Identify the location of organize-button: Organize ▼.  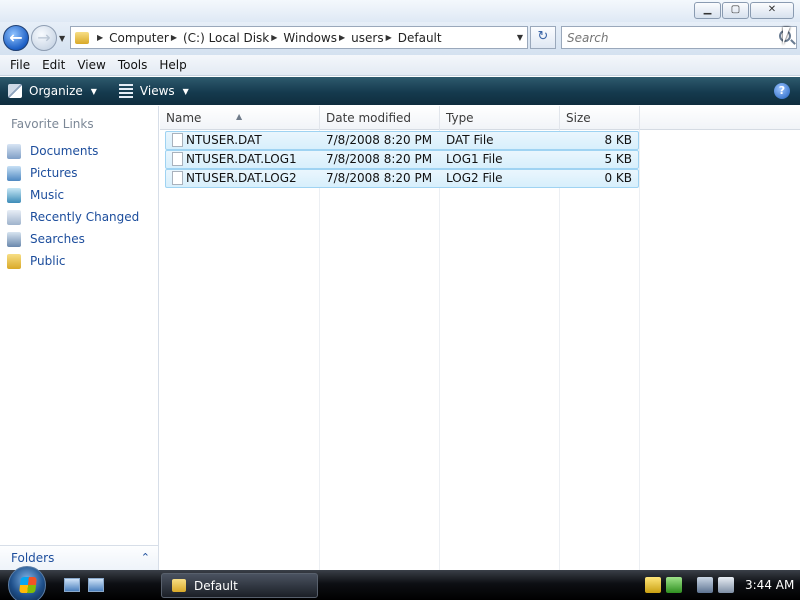
(52, 91).